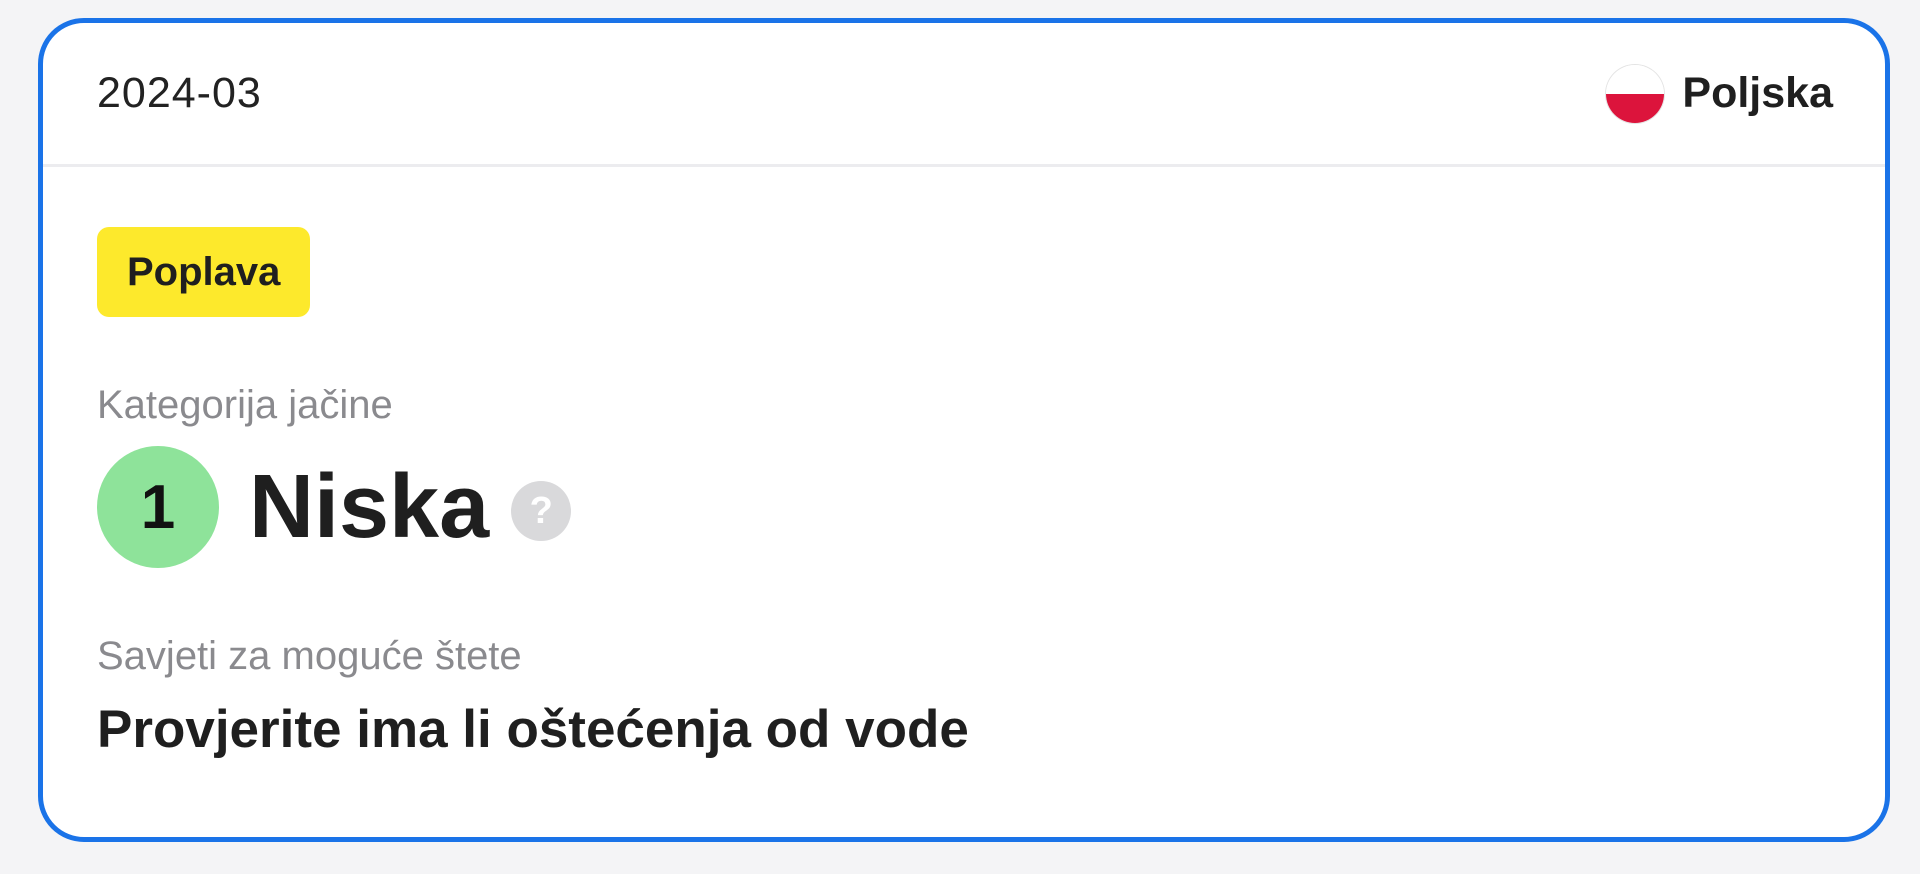  Describe the element at coordinates (245, 405) in the screenshot. I see `severity-heading: Kategorija jačine` at that location.